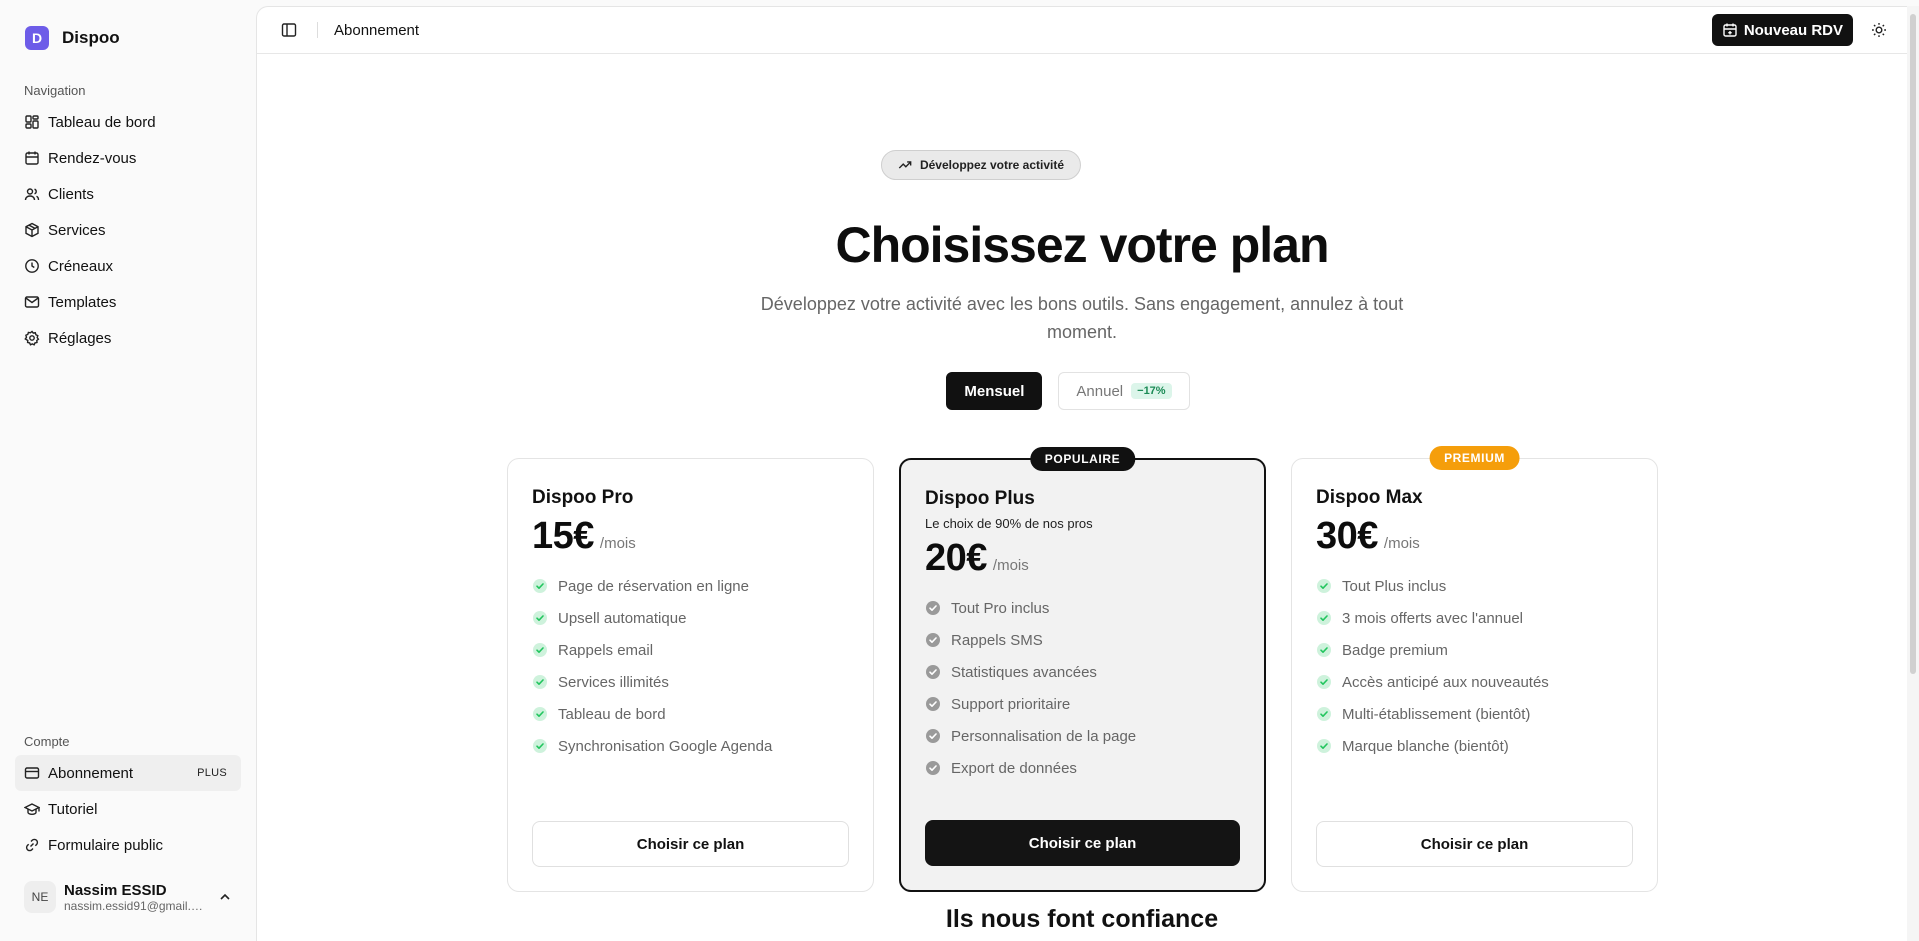 This screenshot has height=941, width=1919. I want to click on new-appointment-label: Nouveau RDV, so click(1793, 30).